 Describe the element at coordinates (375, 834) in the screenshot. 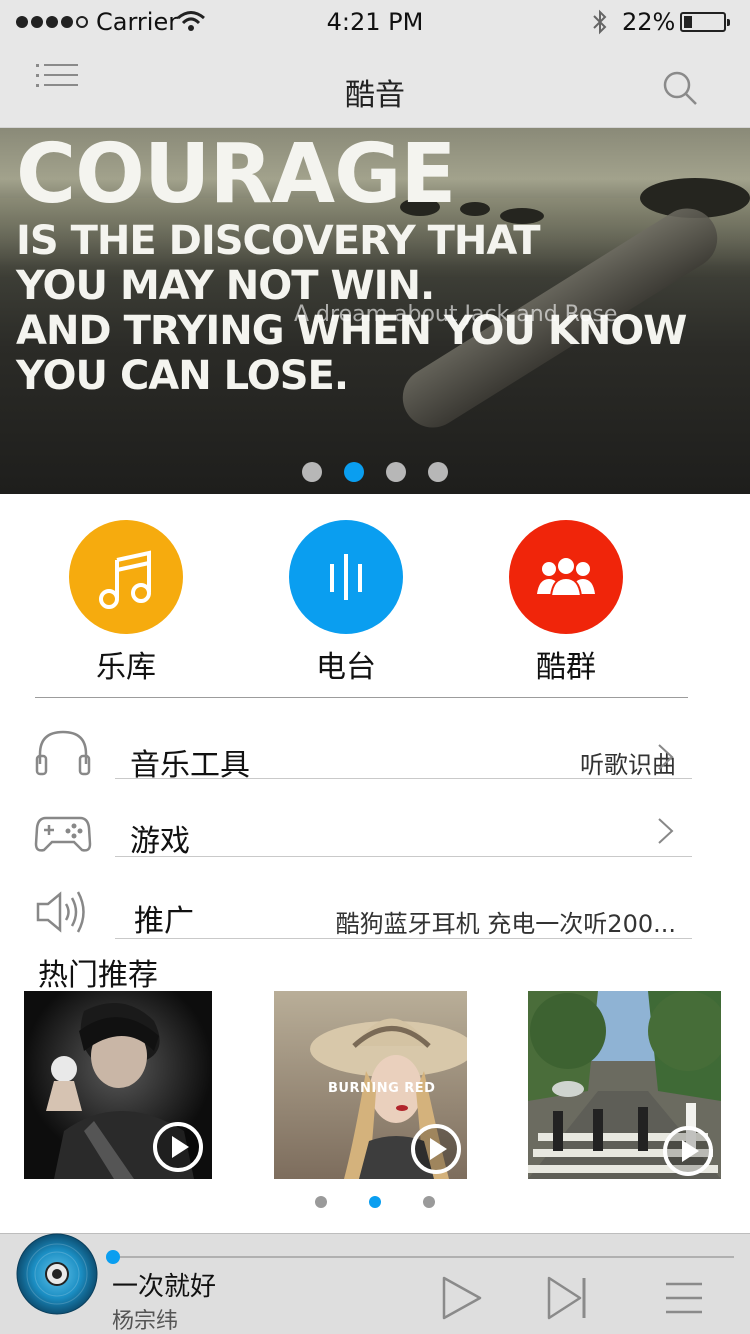

I see `list-item-games: 游戏` at that location.